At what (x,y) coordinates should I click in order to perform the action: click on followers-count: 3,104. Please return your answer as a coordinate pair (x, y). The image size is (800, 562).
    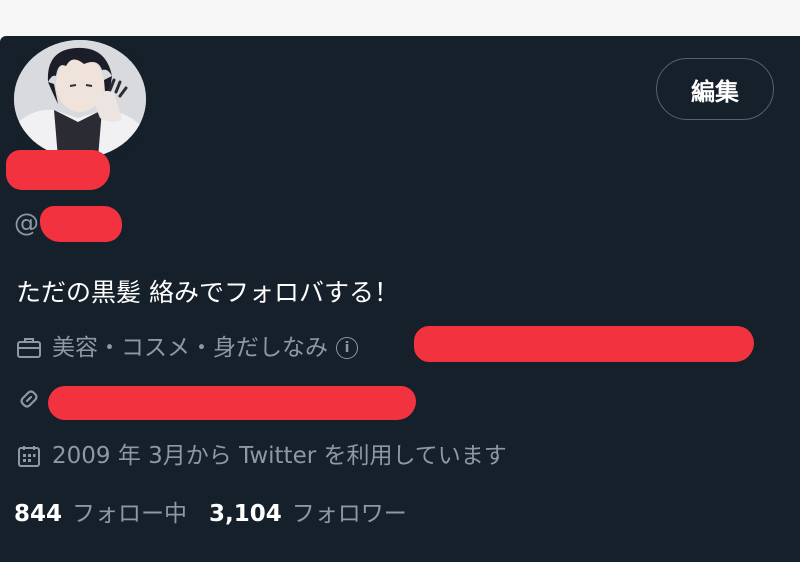
    Looking at the image, I should click on (245, 514).